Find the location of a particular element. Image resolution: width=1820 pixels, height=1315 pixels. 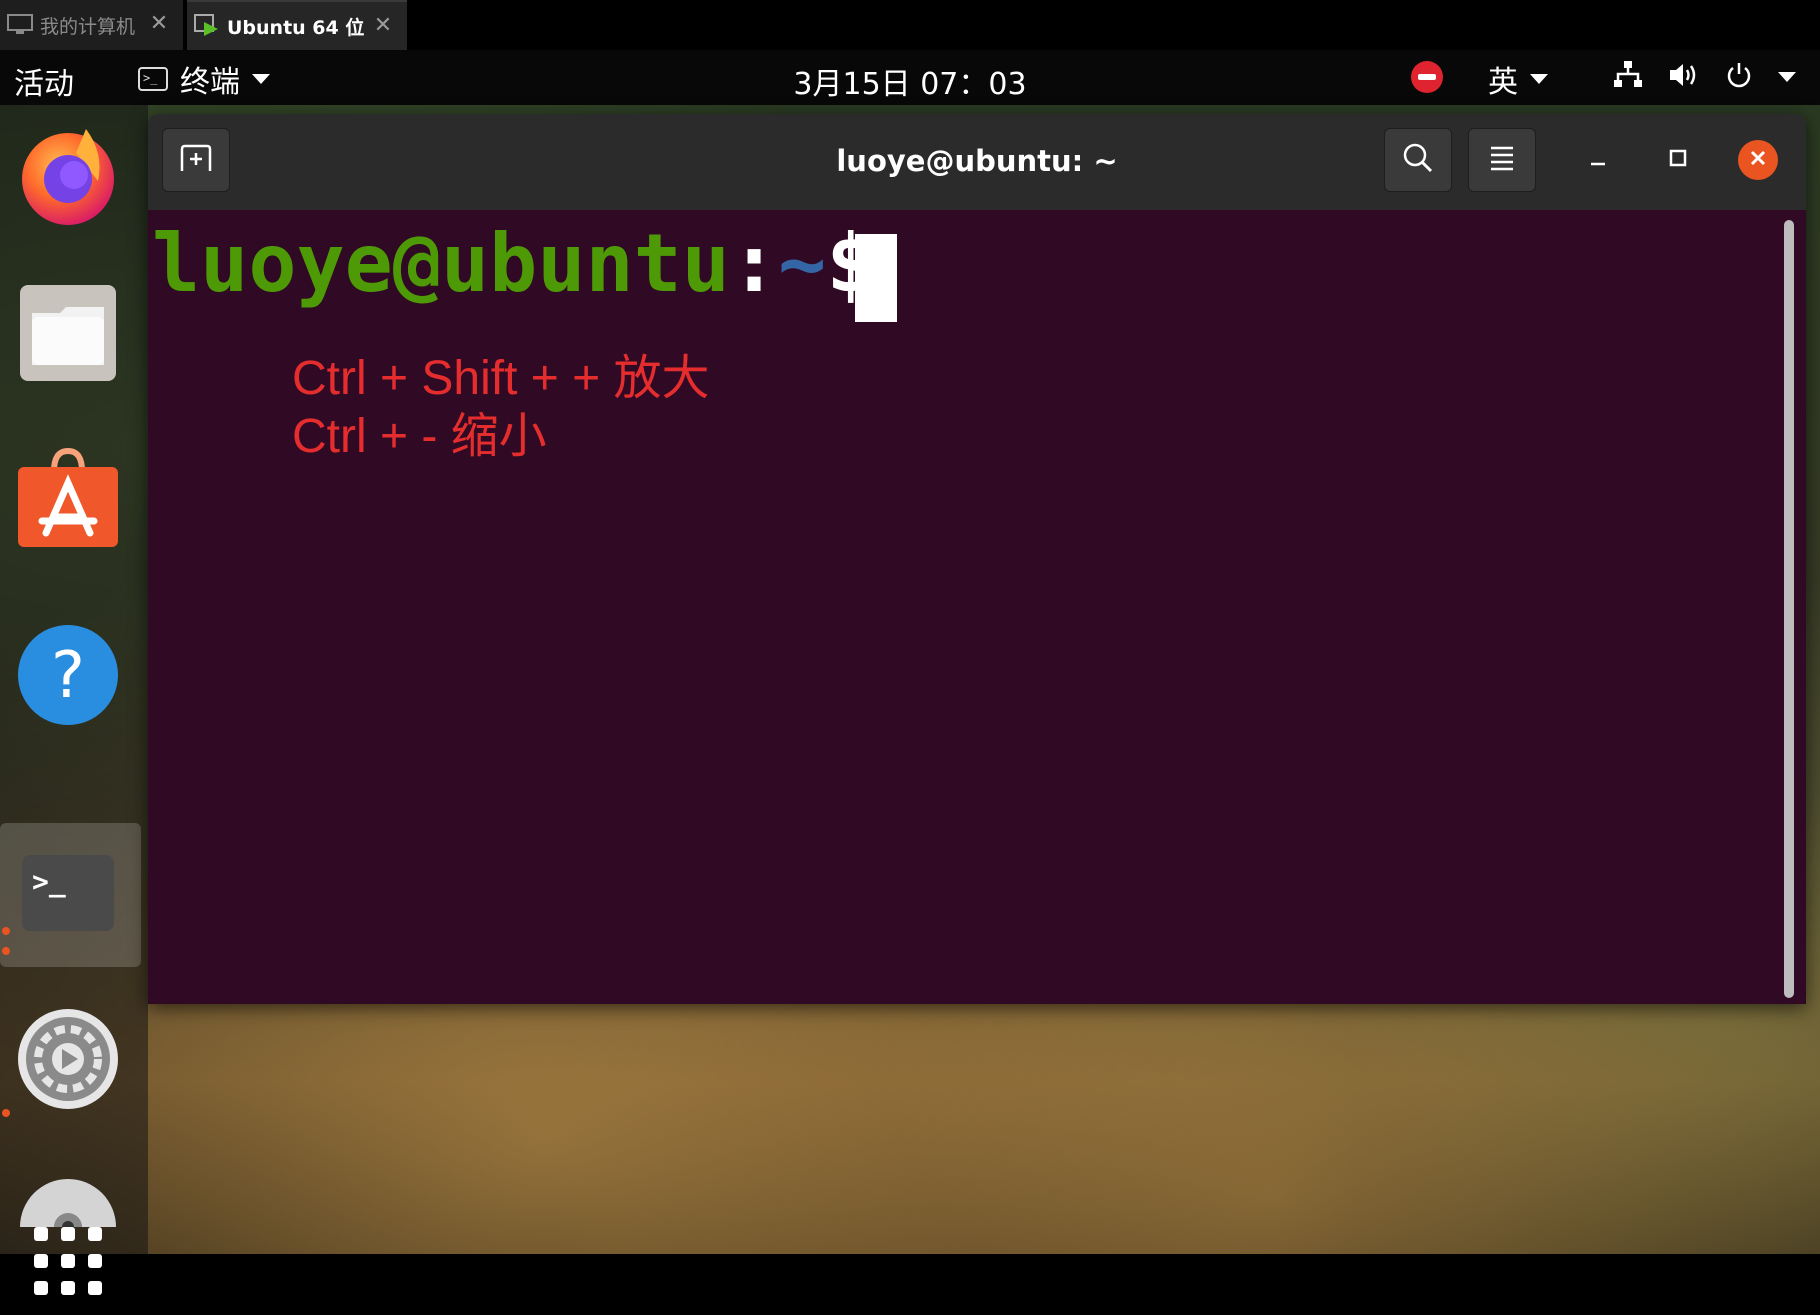

firefox-icon is located at coordinates (68, 177).